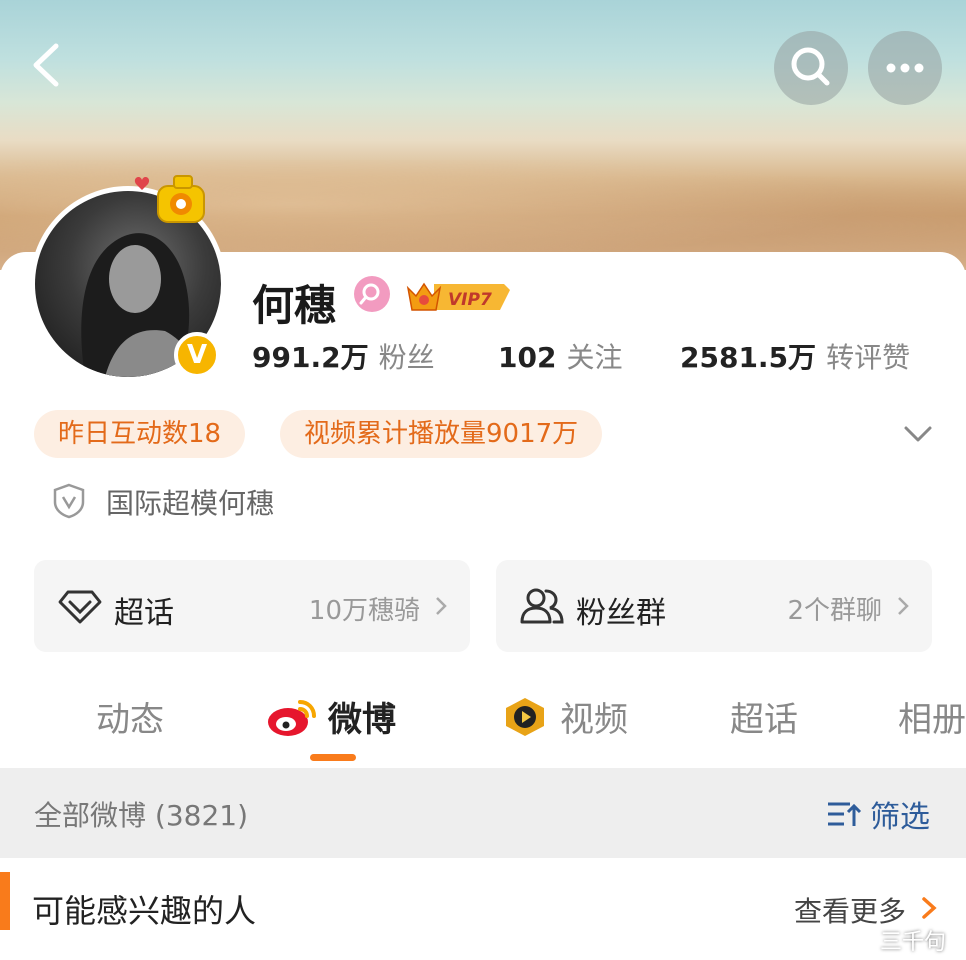 This screenshot has width=966, height=960. Describe the element at coordinates (764, 716) in the screenshot. I see `tab-supertopic: 超话` at that location.